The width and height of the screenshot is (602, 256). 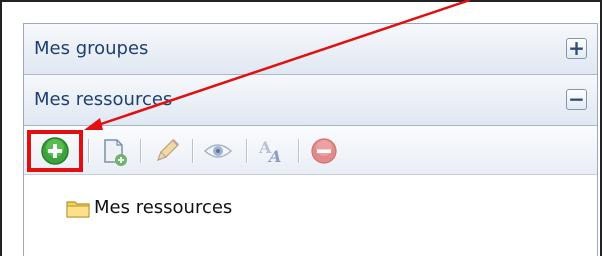 I want to click on pencil-icon, so click(x=167, y=150).